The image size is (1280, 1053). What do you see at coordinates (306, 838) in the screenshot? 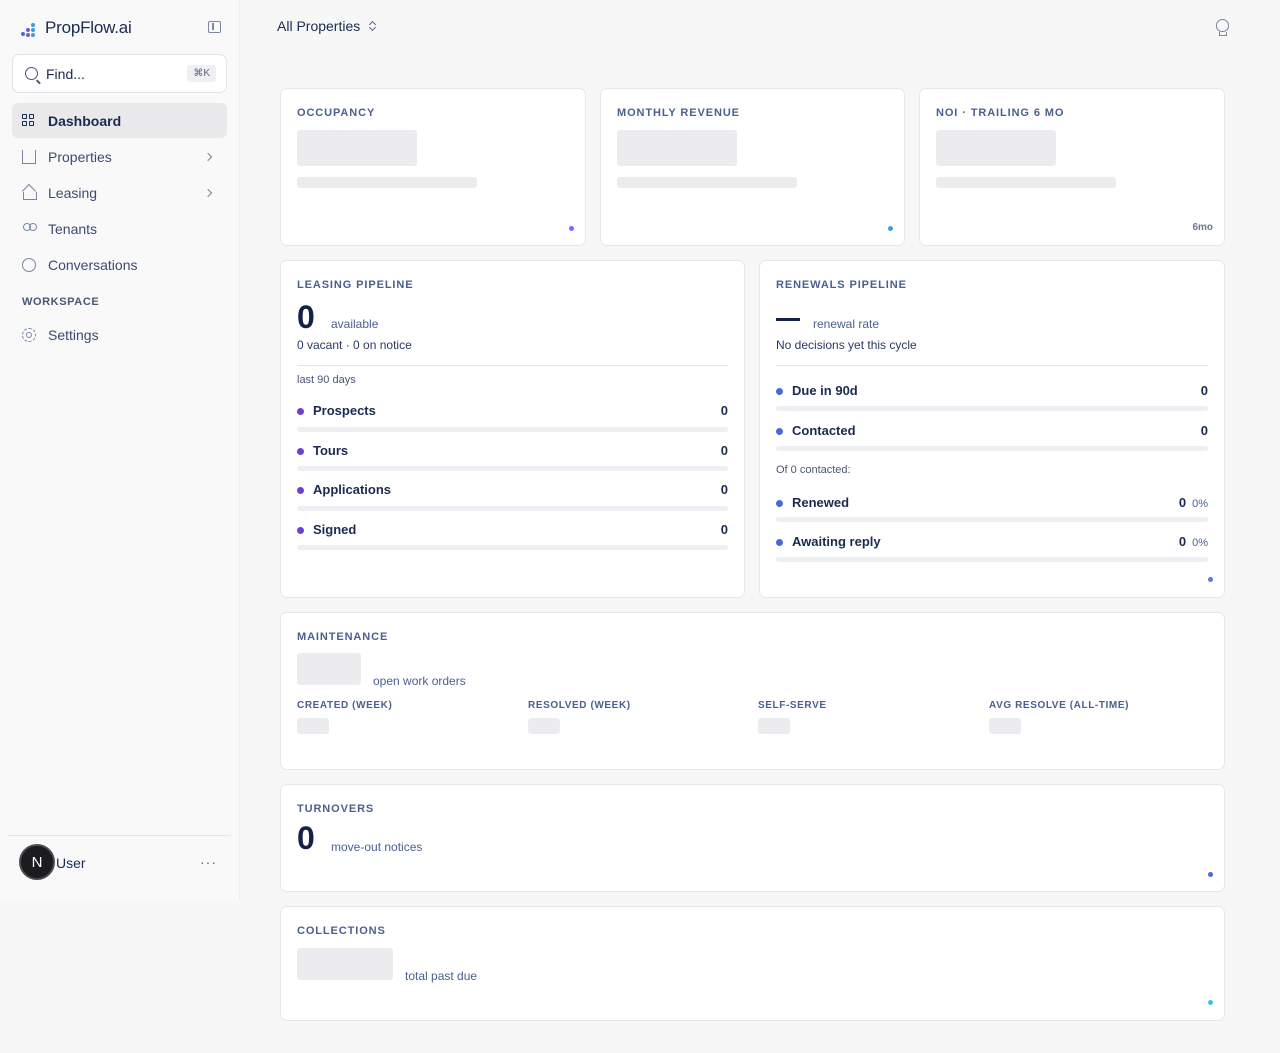
I see `move-out-count: 0` at bounding box center [306, 838].